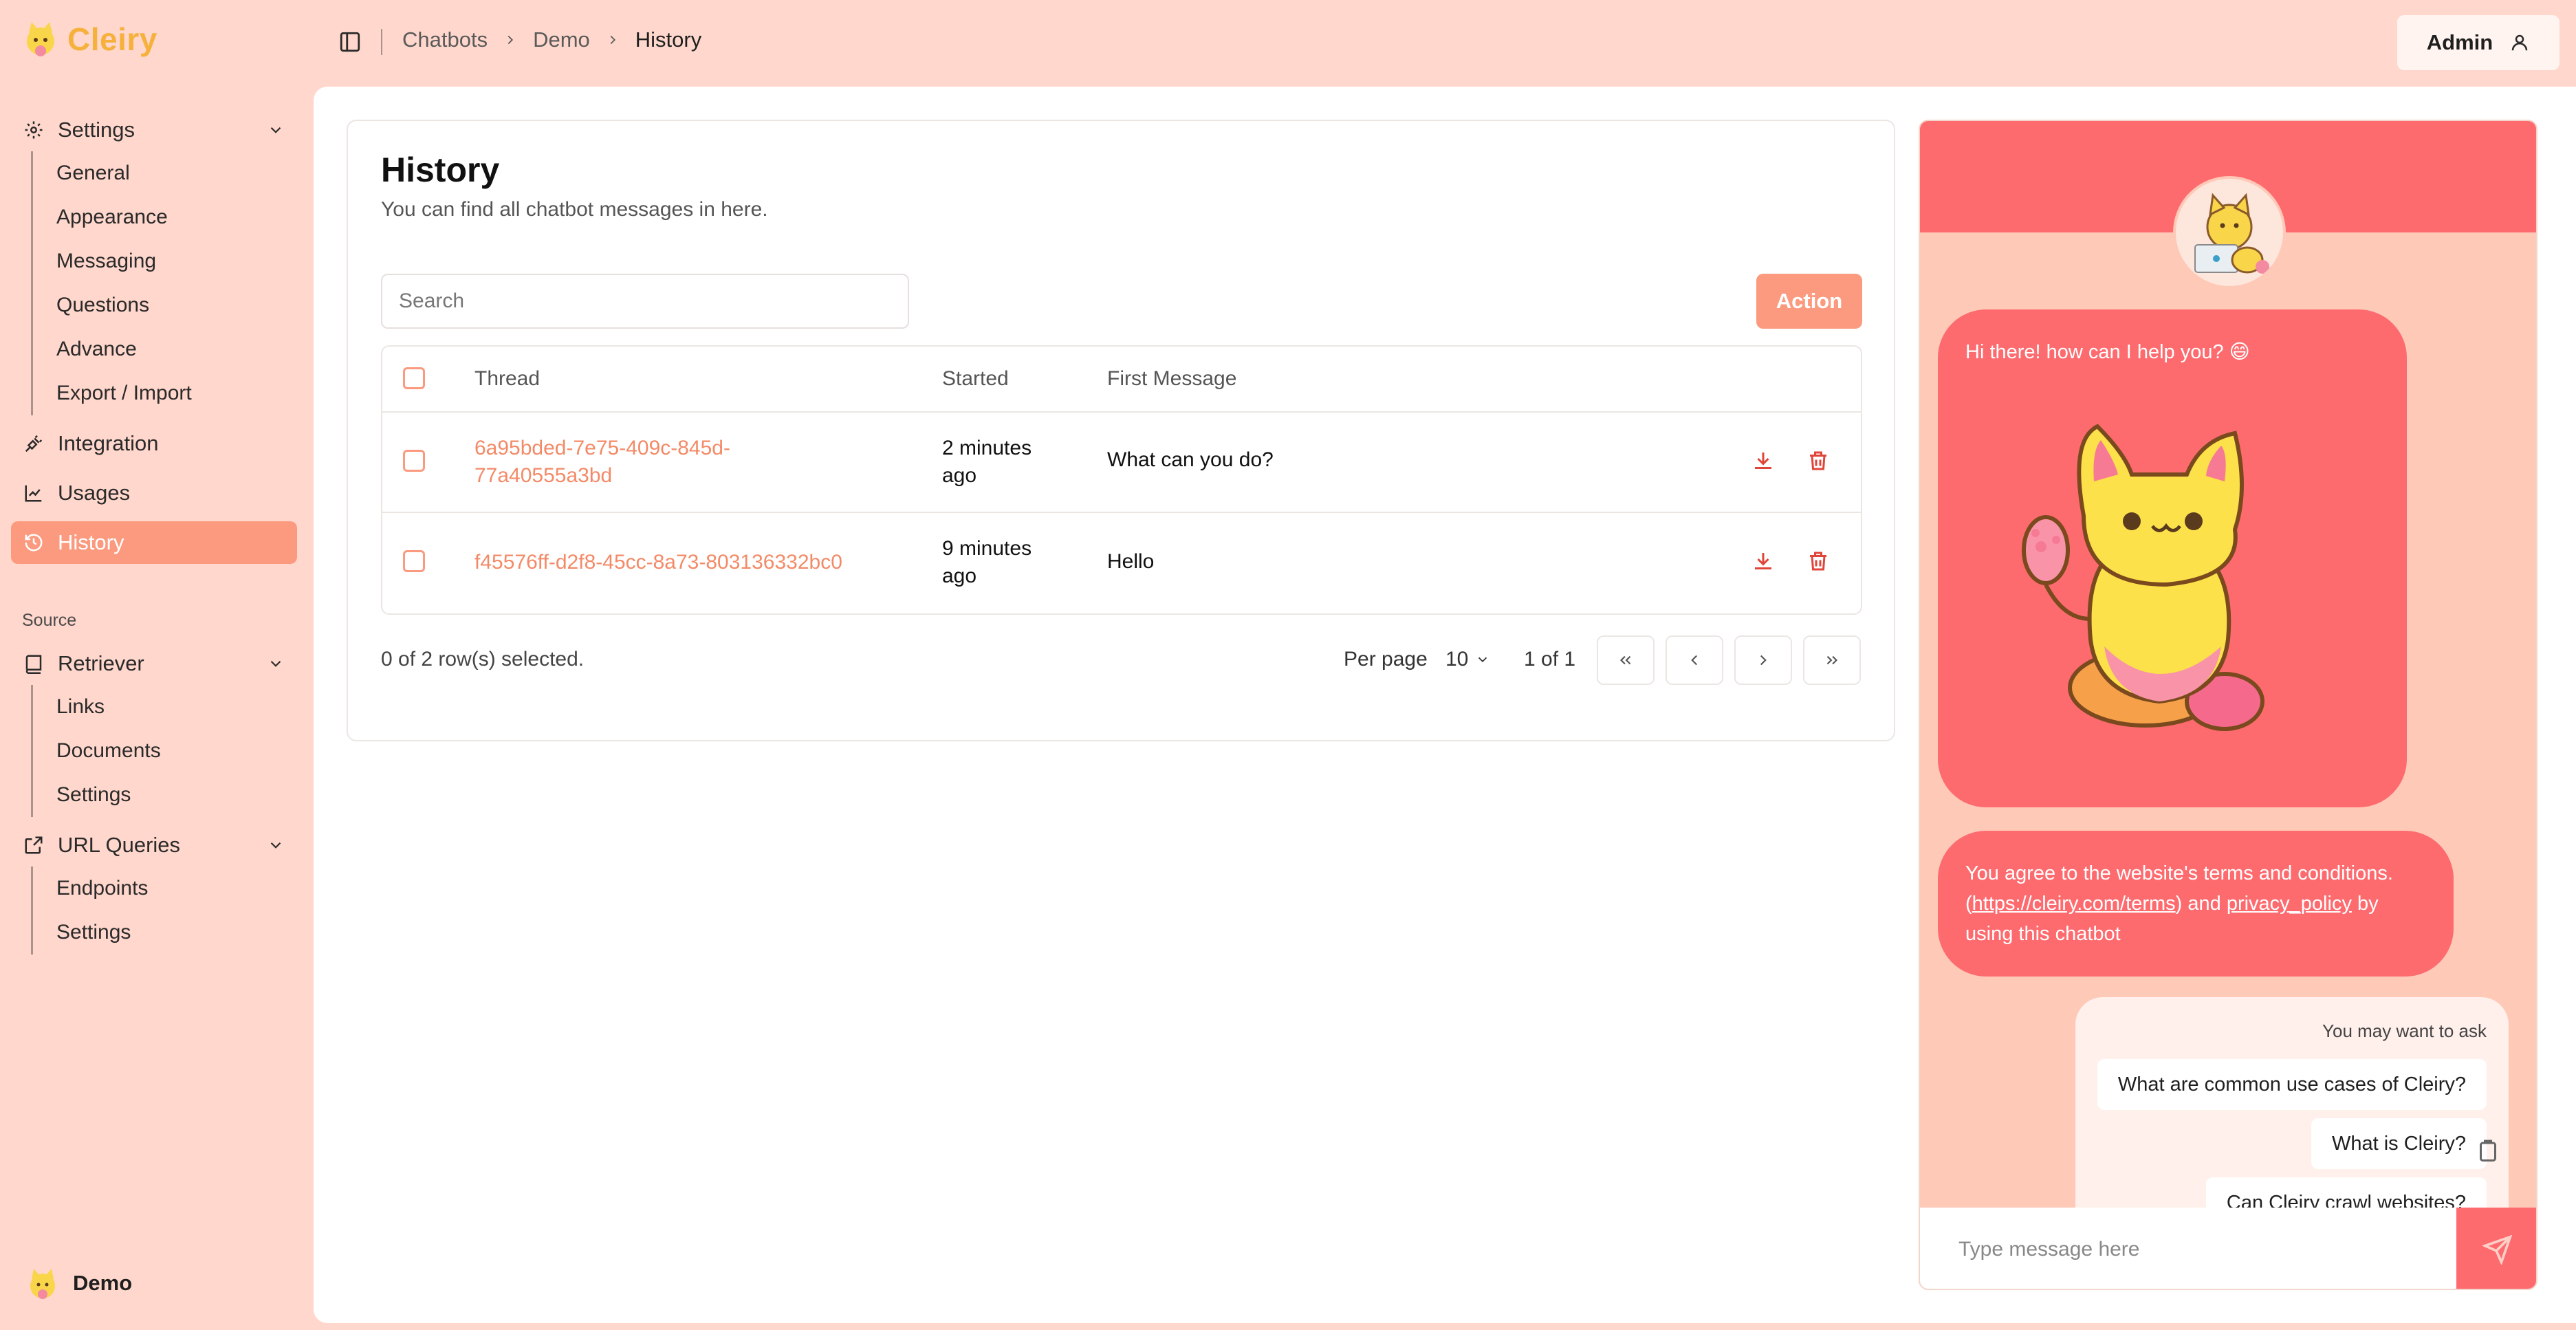  Describe the element at coordinates (1131, 561) in the screenshot. I see `first-message: Hello` at that location.